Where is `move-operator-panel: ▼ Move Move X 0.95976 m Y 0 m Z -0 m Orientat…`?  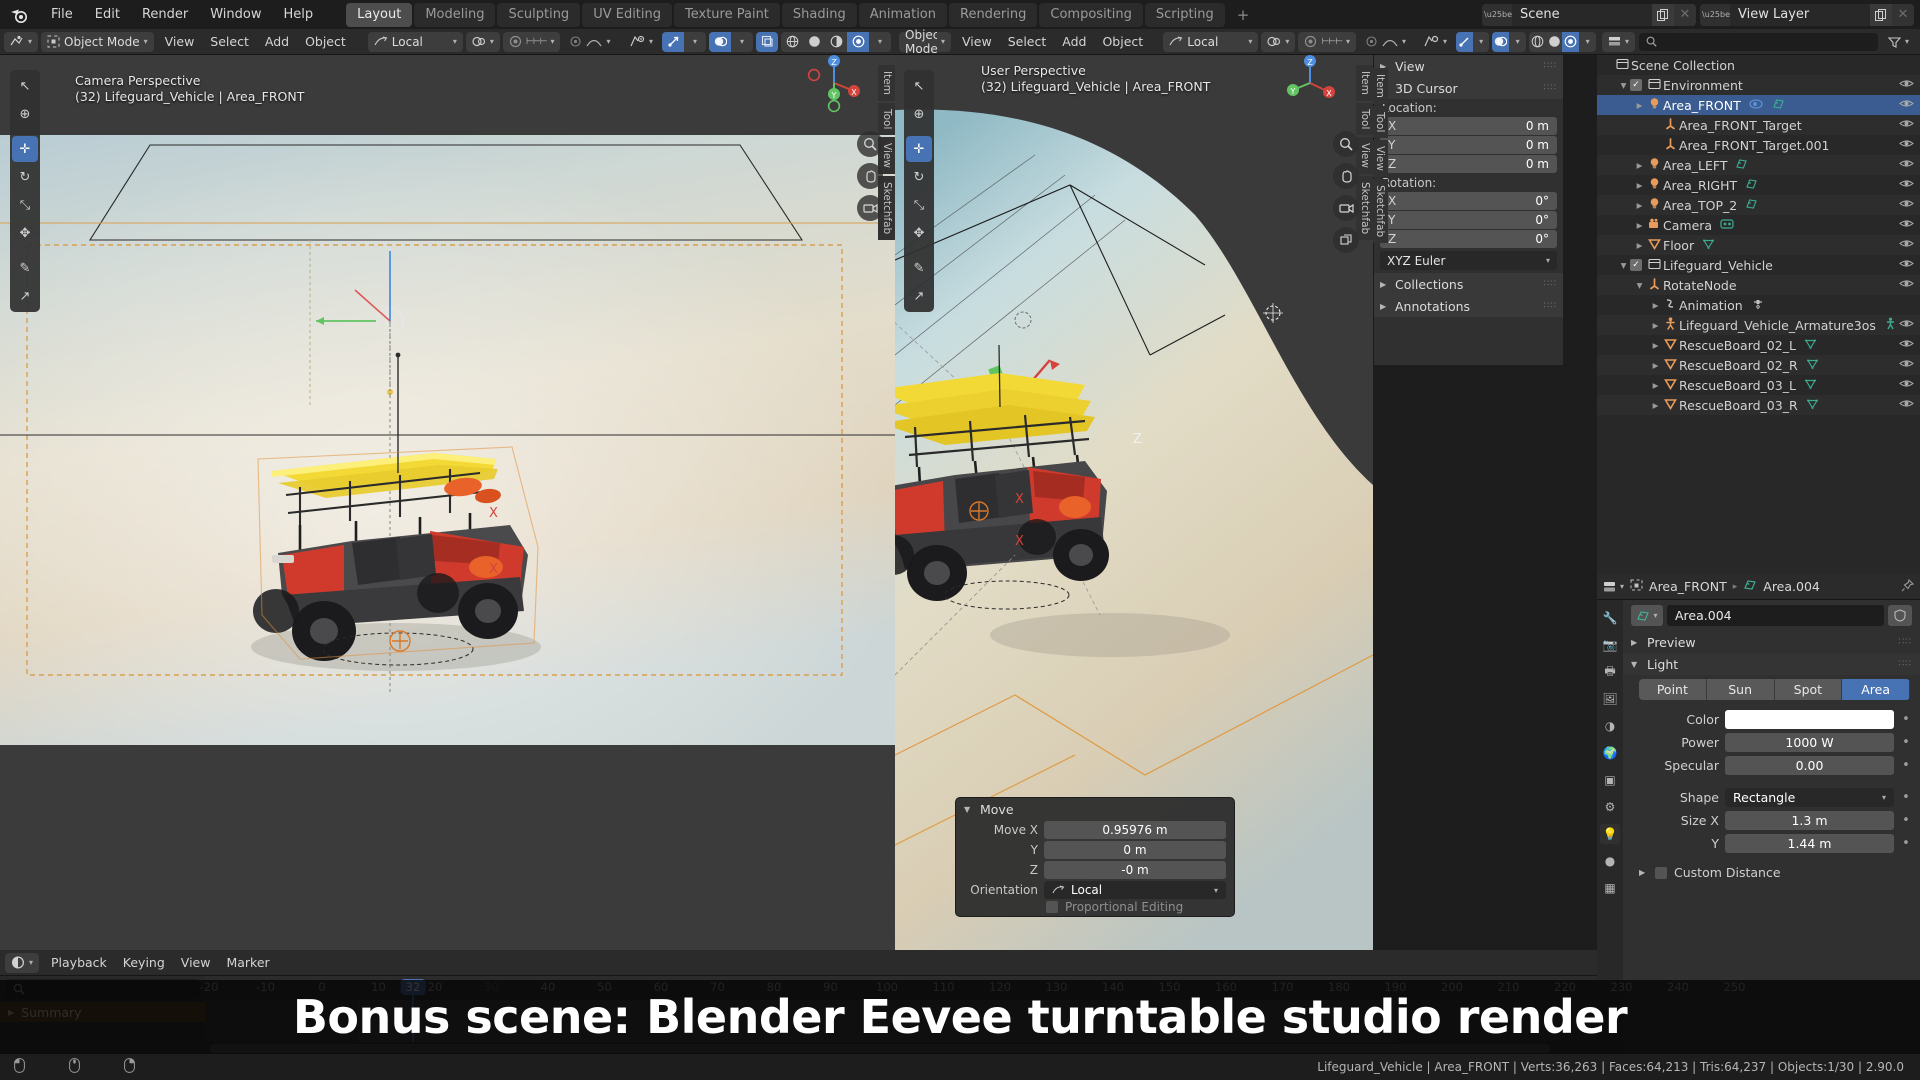
move-operator-panel: ▼ Move Move X 0.95976 m Y 0 m Z -0 m Orientat… is located at coordinates (1095, 857).